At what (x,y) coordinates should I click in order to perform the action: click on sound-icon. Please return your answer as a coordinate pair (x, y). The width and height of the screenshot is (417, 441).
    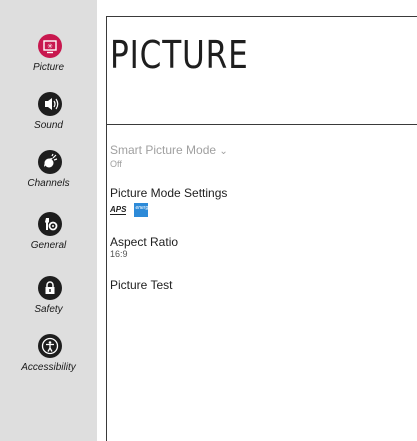
    Looking at the image, I should click on (50, 104).